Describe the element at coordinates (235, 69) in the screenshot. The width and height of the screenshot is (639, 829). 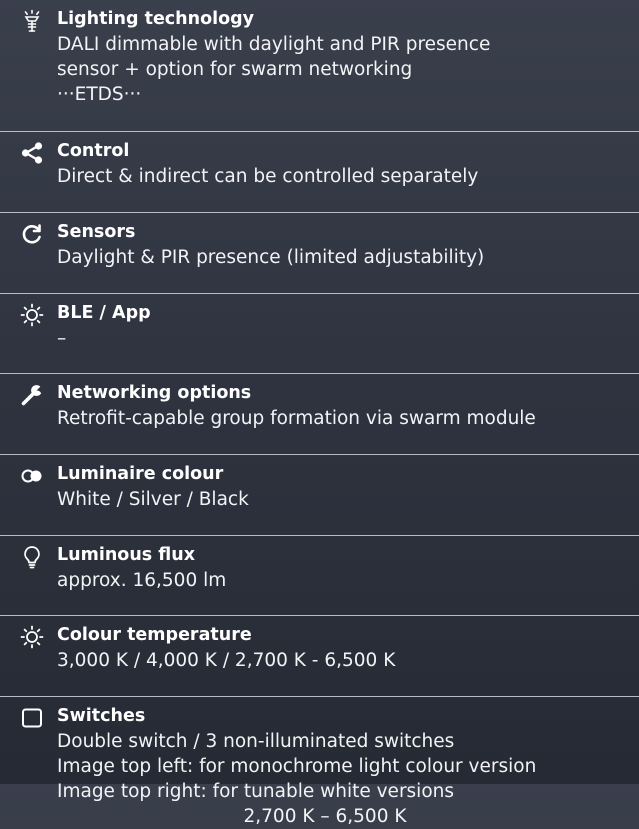
I see `spec-value: sensor + option for swarm networking` at that location.